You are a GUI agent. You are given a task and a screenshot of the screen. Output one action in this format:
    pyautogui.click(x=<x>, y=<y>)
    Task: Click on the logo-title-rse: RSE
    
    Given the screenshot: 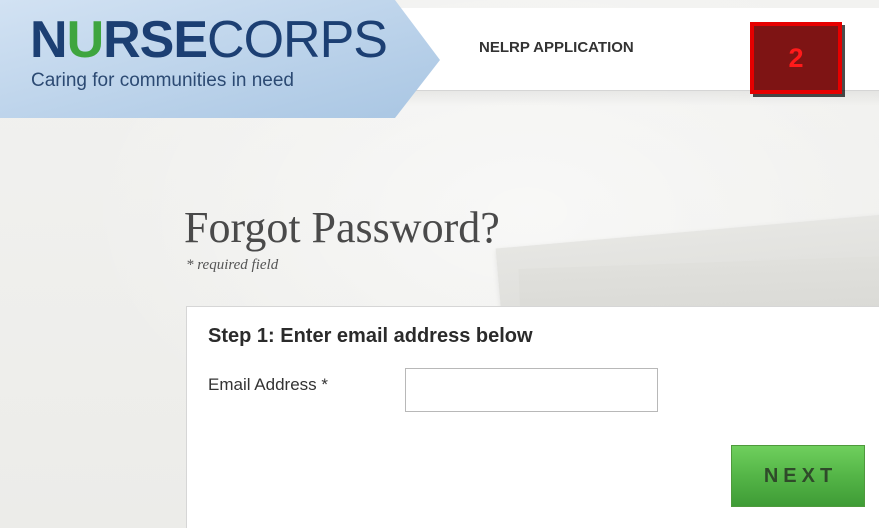 What is the action you would take?
    pyautogui.click(x=155, y=40)
    